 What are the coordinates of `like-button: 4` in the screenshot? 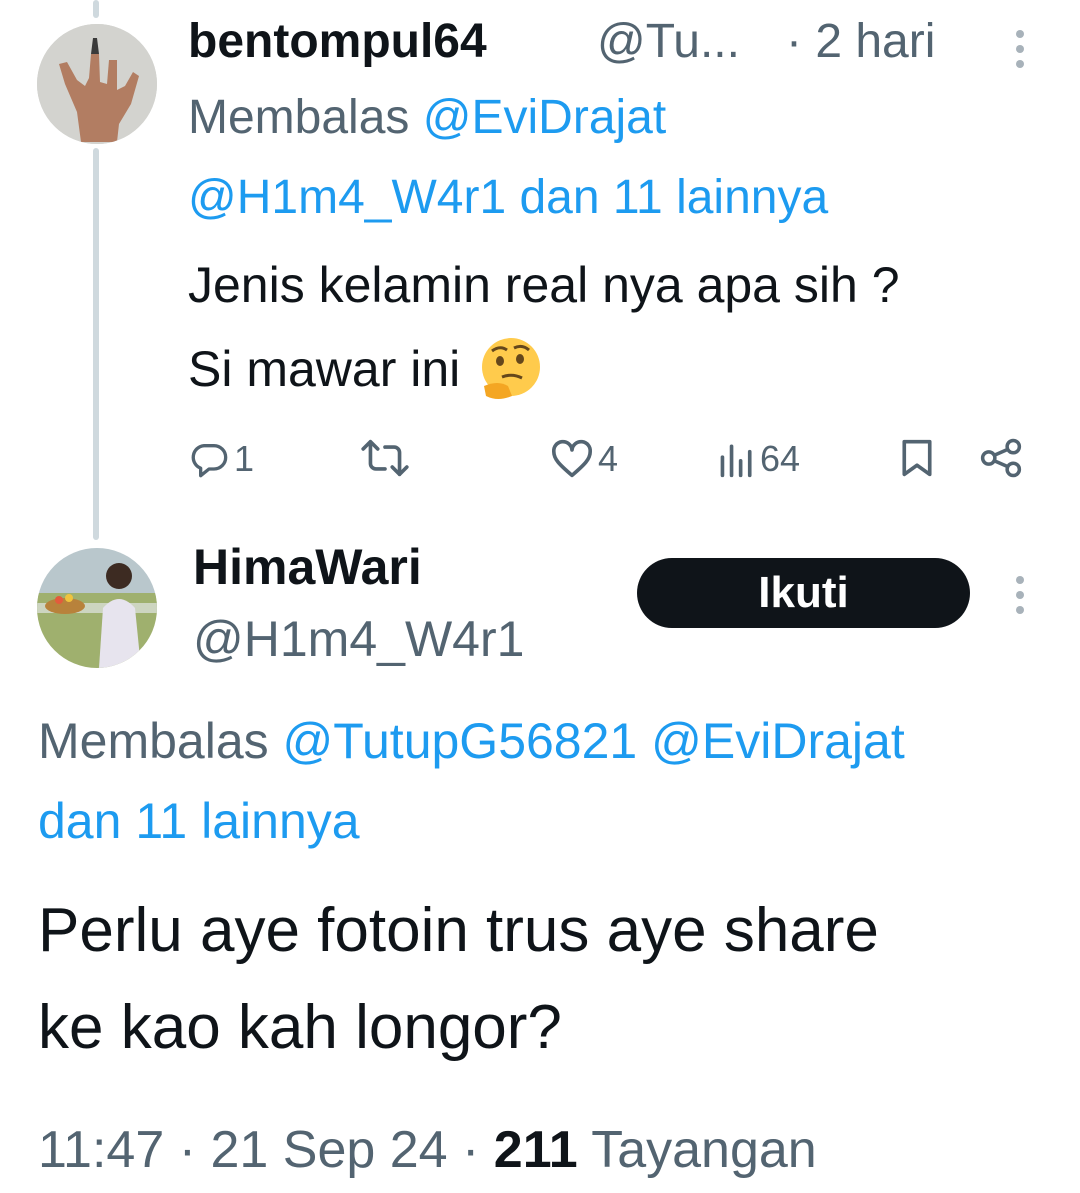 It's located at (584, 459).